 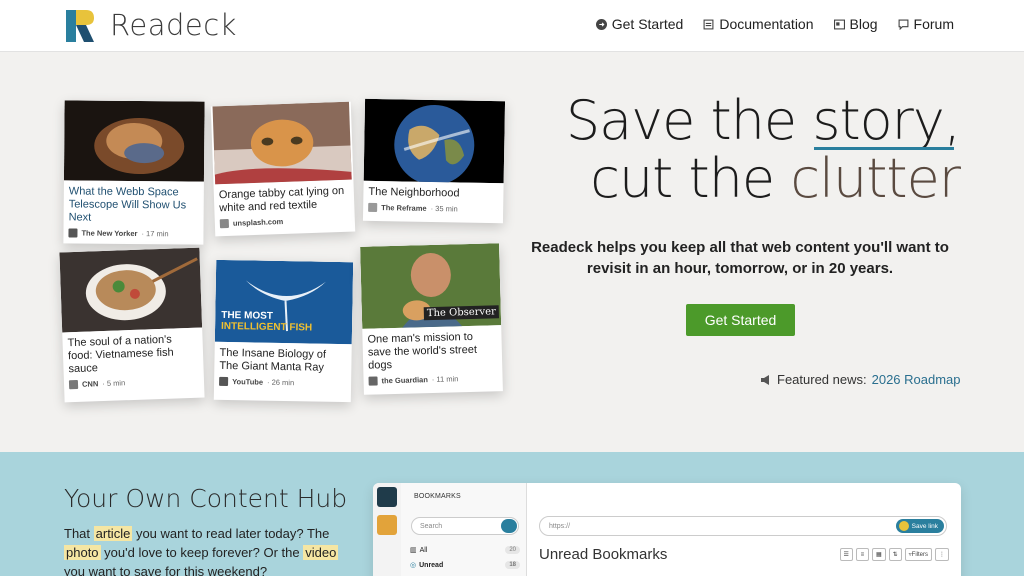 I want to click on headline-clutter: clutter, so click(x=875, y=178).